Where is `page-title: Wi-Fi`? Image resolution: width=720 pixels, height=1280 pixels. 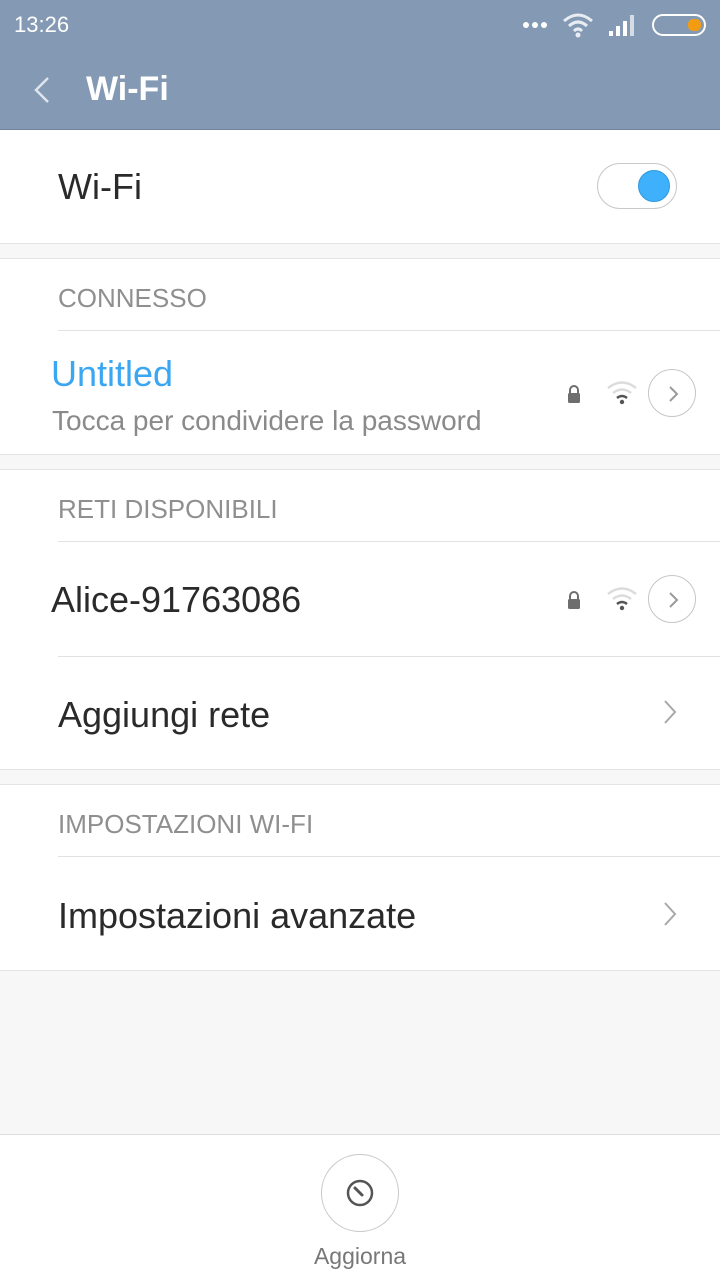
page-title: Wi-Fi is located at coordinates (127, 89).